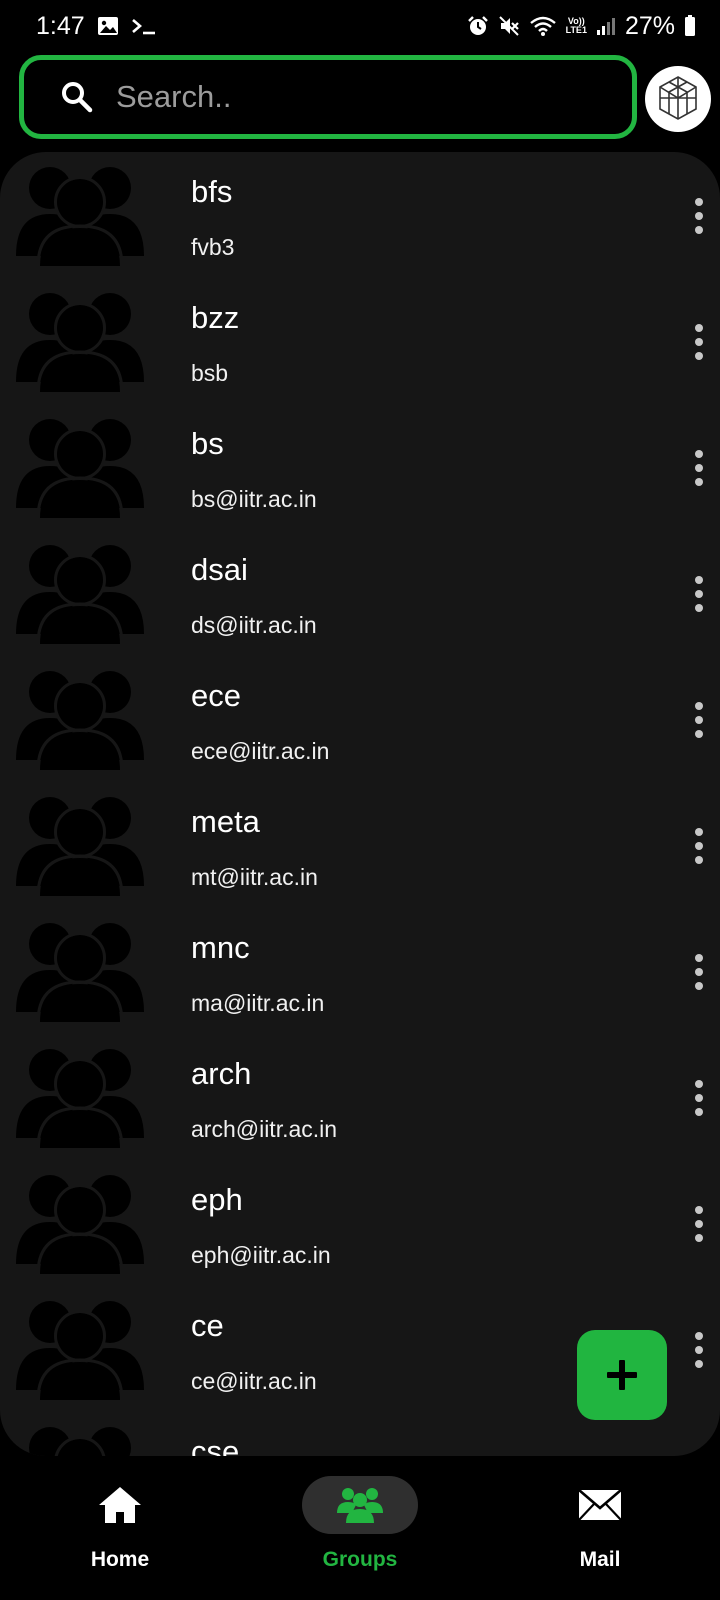 This screenshot has width=720, height=1600. I want to click on group-row: arch arch@iitr.ac.in, so click(360, 1097).